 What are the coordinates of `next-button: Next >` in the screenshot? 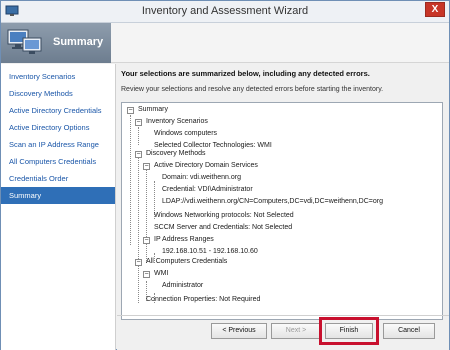 It's located at (296, 331).